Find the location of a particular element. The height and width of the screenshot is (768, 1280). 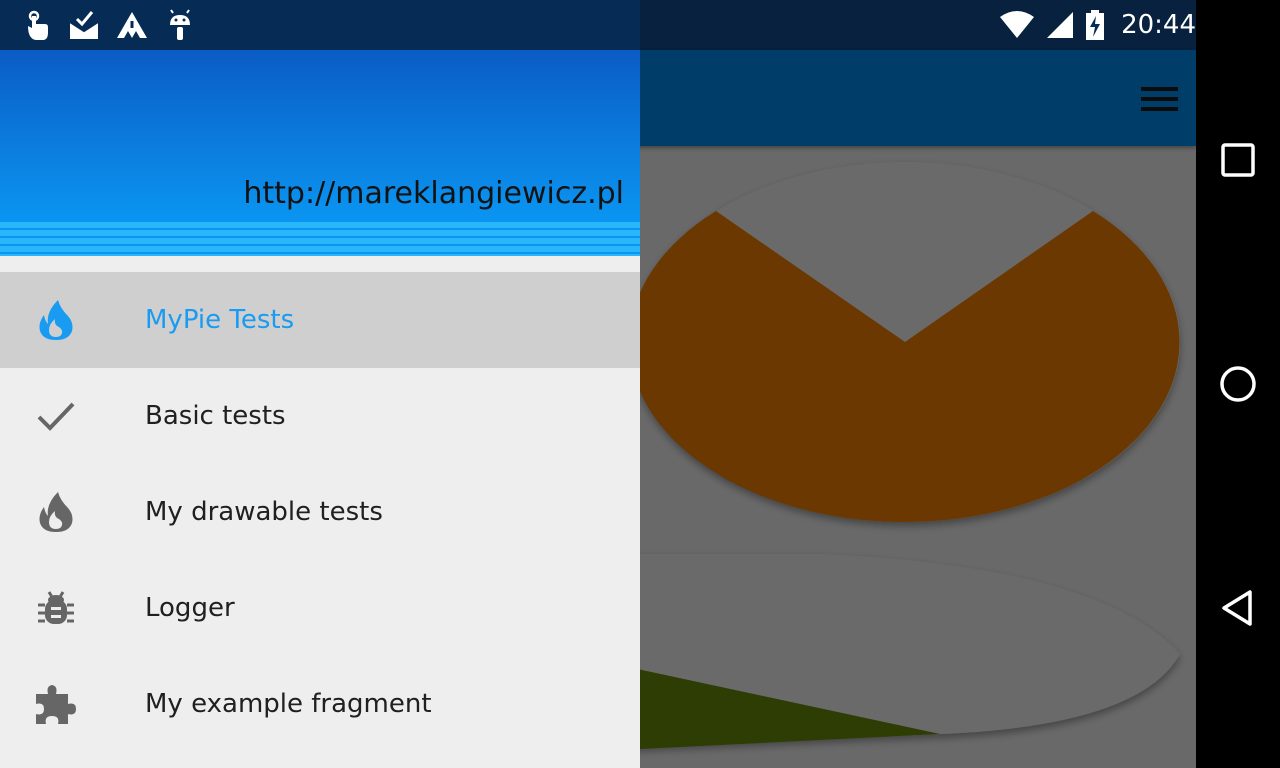

warning-triangles-icon is located at coordinates (132, 25).